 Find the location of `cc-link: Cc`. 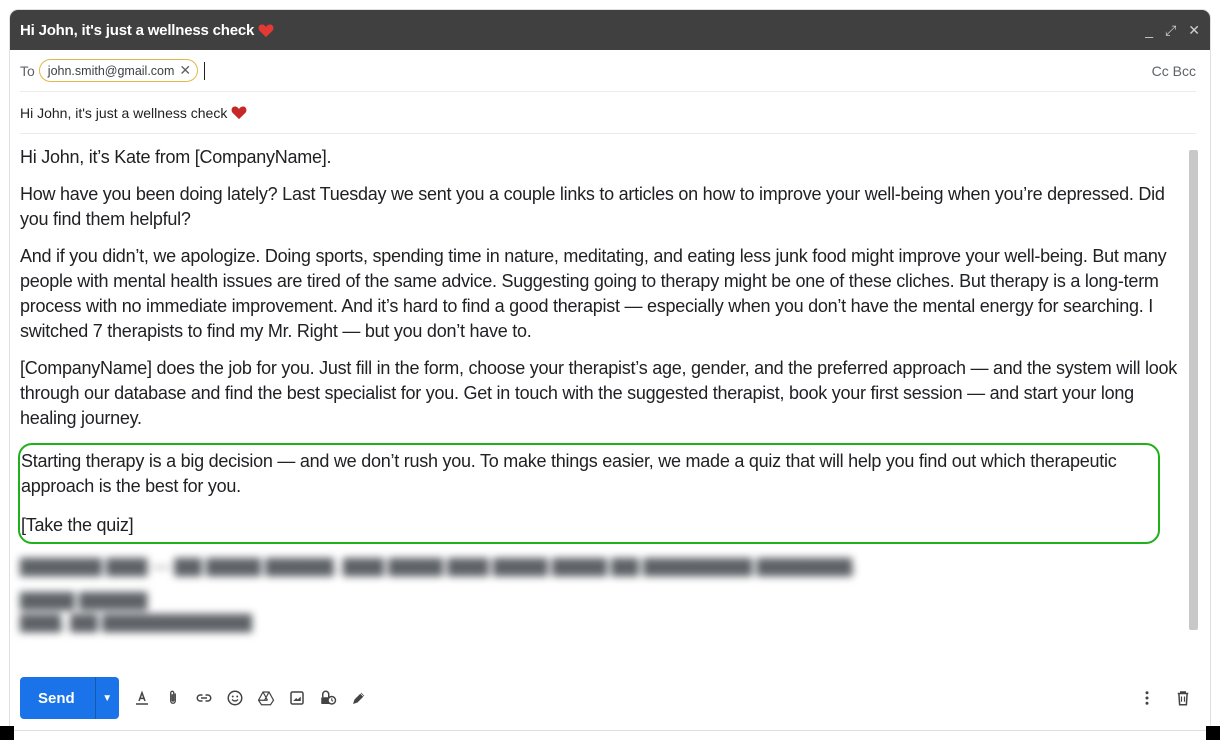

cc-link: Cc is located at coordinates (1160, 71).